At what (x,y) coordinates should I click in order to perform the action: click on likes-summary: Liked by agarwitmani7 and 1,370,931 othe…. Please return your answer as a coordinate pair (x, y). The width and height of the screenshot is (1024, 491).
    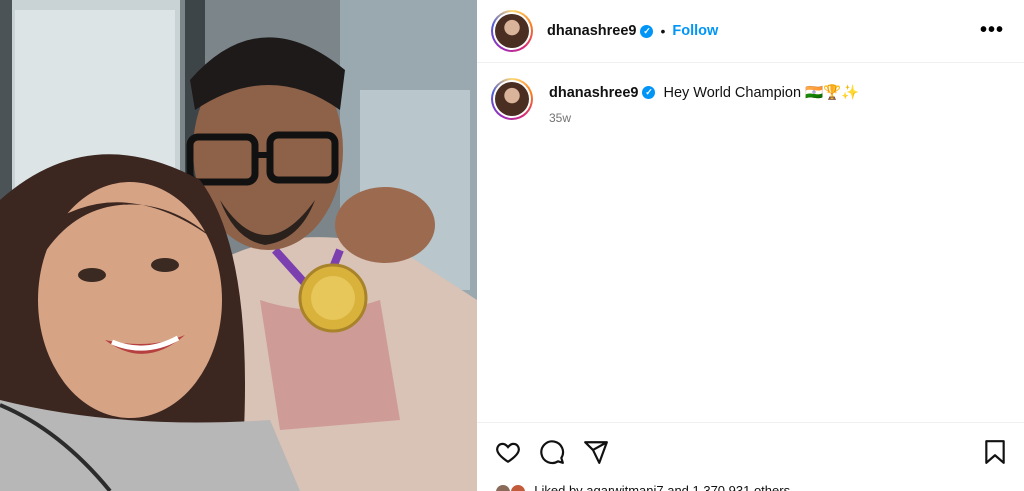
    Looking at the image, I should click on (642, 487).